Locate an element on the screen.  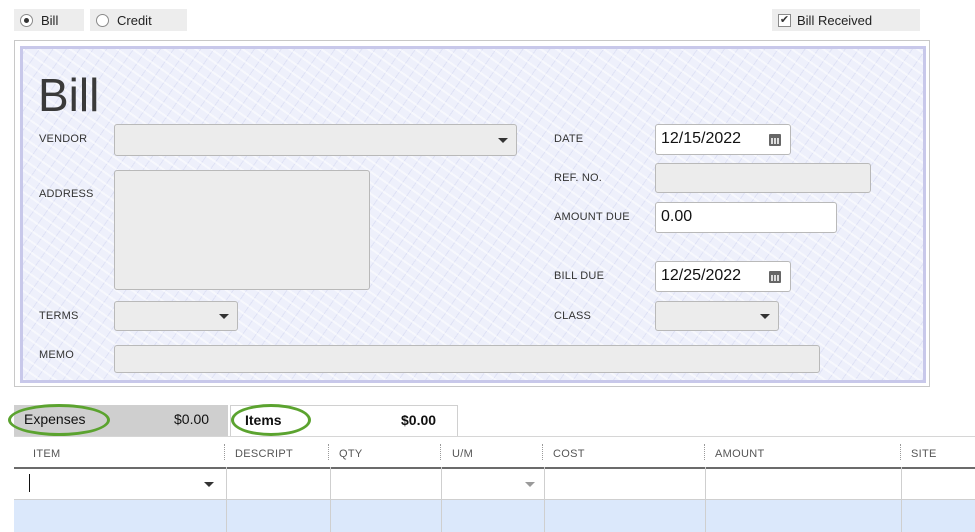
date-label: DATE is located at coordinates (569, 139).